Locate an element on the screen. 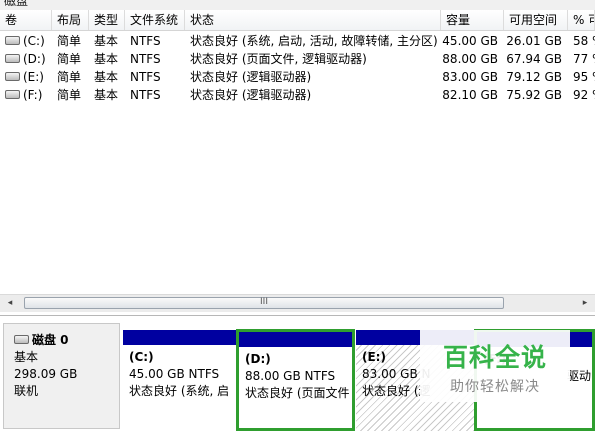 This screenshot has width=595, height=431. horizontal-scrollbar: ◂ III ▸ is located at coordinates (297, 303).